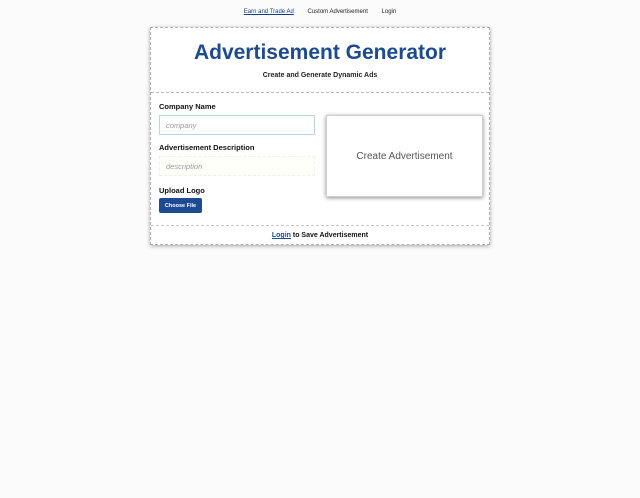 This screenshot has height=498, width=640. Describe the element at coordinates (320, 52) in the screenshot. I see `page-title: Advertisement Generator` at that location.